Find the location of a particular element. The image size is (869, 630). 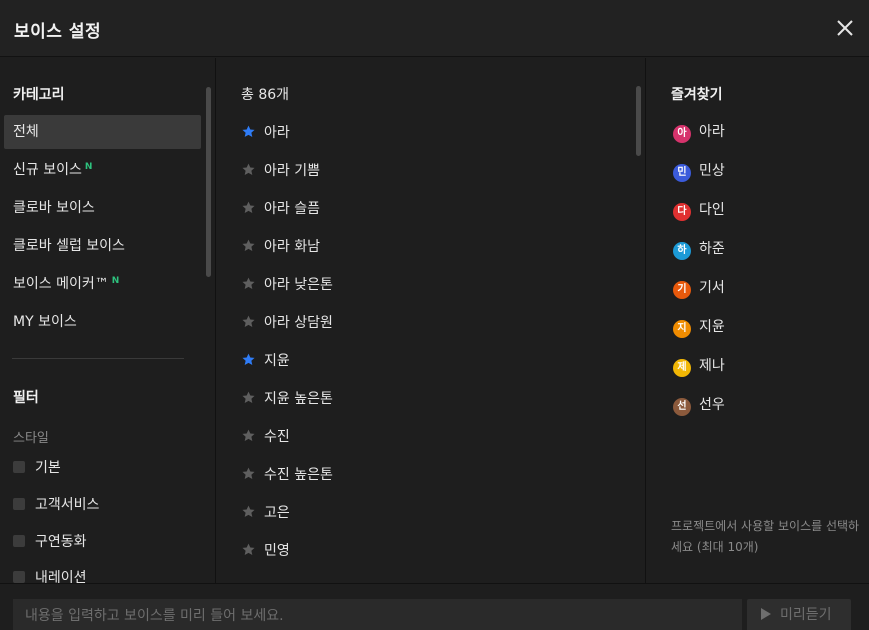

voice-row: 고은 is located at coordinates (265, 513).